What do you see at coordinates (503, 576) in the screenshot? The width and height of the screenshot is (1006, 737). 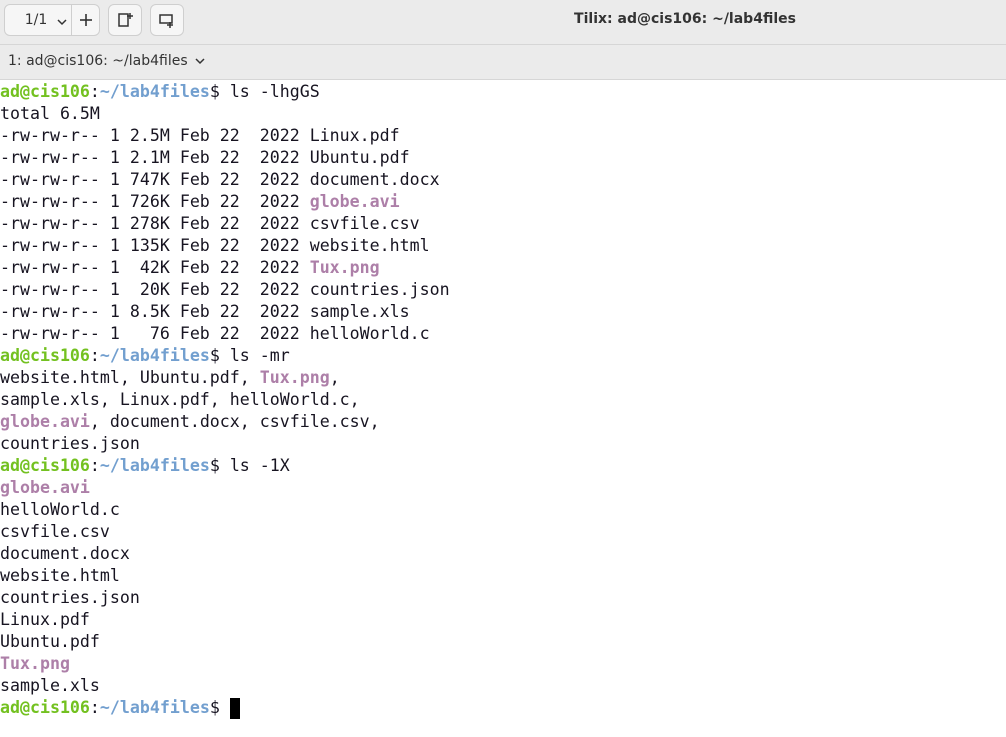 I see `output-line: website.html` at bounding box center [503, 576].